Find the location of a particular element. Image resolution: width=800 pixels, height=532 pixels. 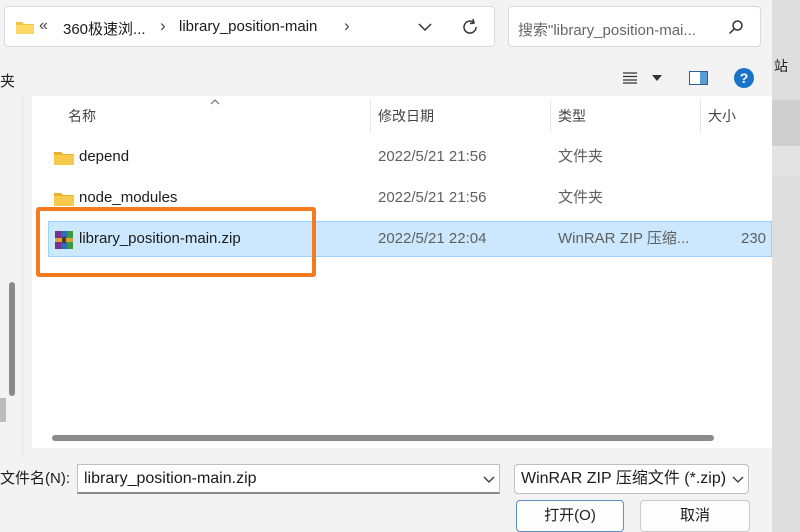

file-date: 2022/5/21 22:04 is located at coordinates (432, 238).